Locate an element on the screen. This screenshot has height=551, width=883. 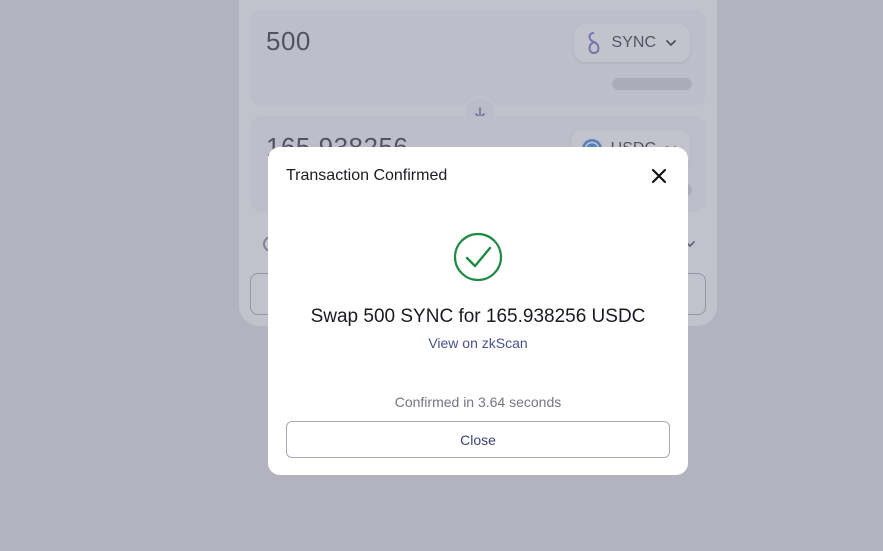
modal-title: Transaction Confirmed is located at coordinates (367, 175).